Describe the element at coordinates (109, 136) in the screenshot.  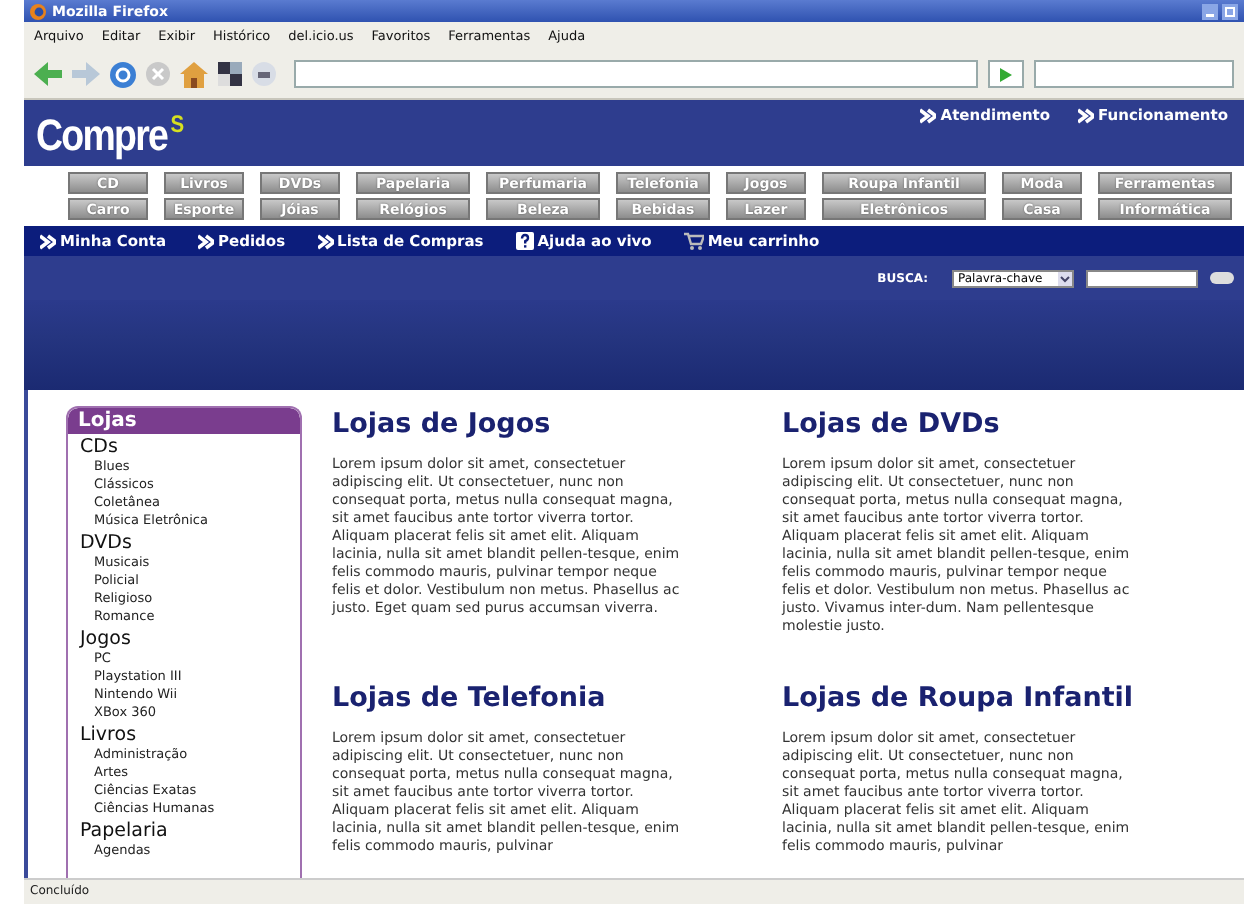
I see `site-logo: Compre$^{S}$` at that location.